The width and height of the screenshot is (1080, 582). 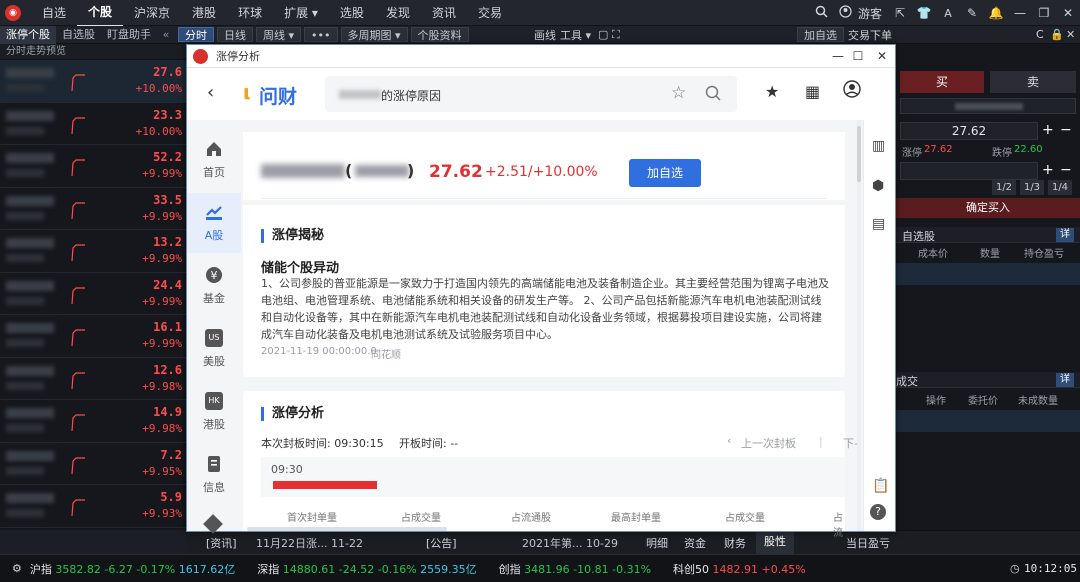 What do you see at coordinates (657, 543) in the screenshot?
I see `tab-details: 明细` at bounding box center [657, 543].